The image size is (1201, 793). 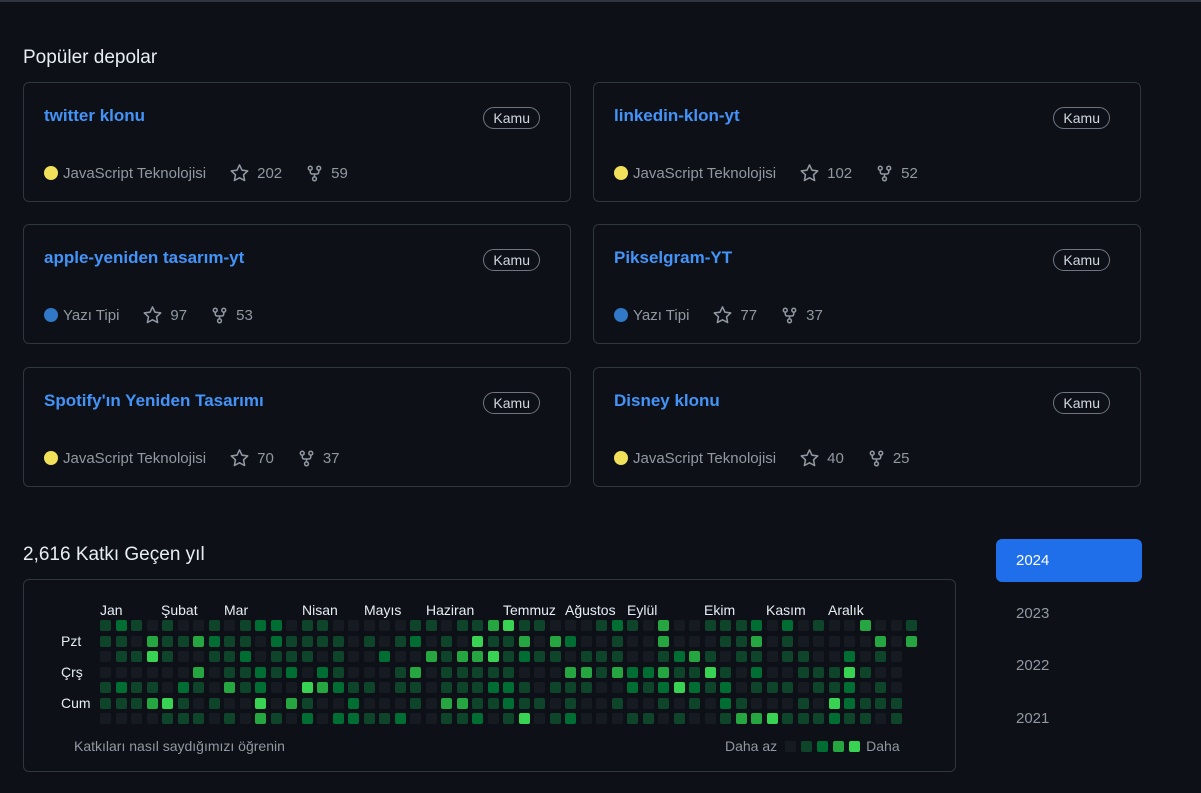 I want to click on stars-link: 97, so click(x=165, y=315).